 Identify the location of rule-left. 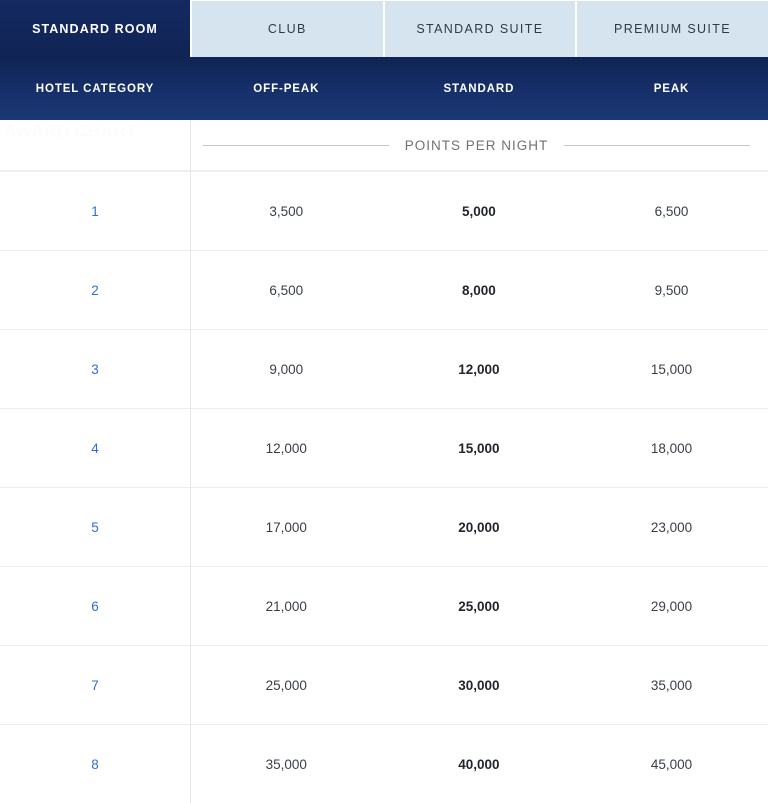
(296, 145).